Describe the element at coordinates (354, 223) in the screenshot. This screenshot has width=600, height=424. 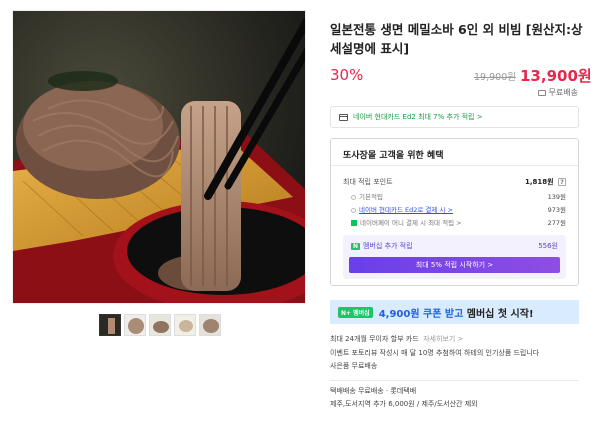
I see `npay-icon` at that location.